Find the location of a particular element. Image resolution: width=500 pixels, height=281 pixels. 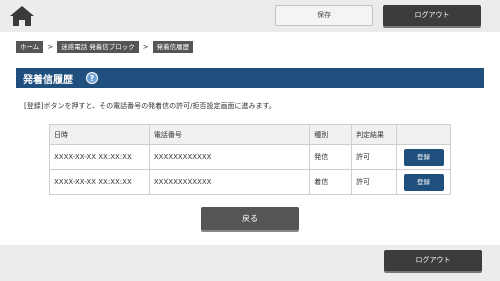

breadcrumb: ホーム > 迷惑電話 発着信ブロック > 発着信履歴 is located at coordinates (105, 47).